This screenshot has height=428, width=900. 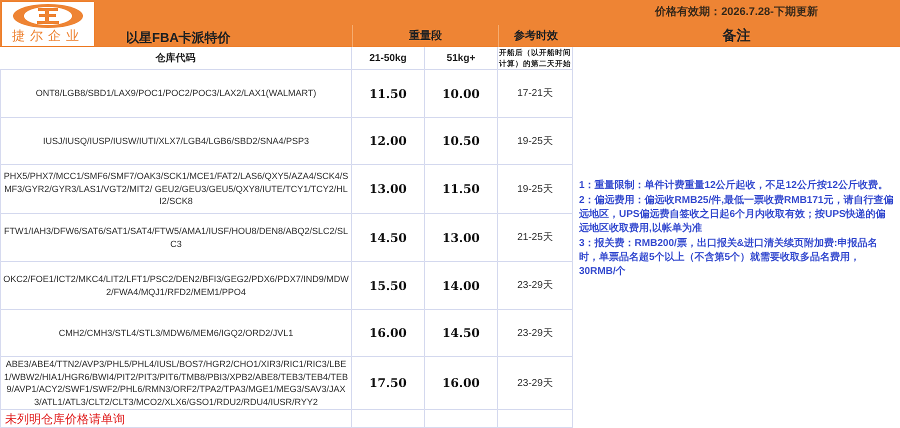 I want to click on logo-text: 捷尔企业, so click(x=48, y=37).